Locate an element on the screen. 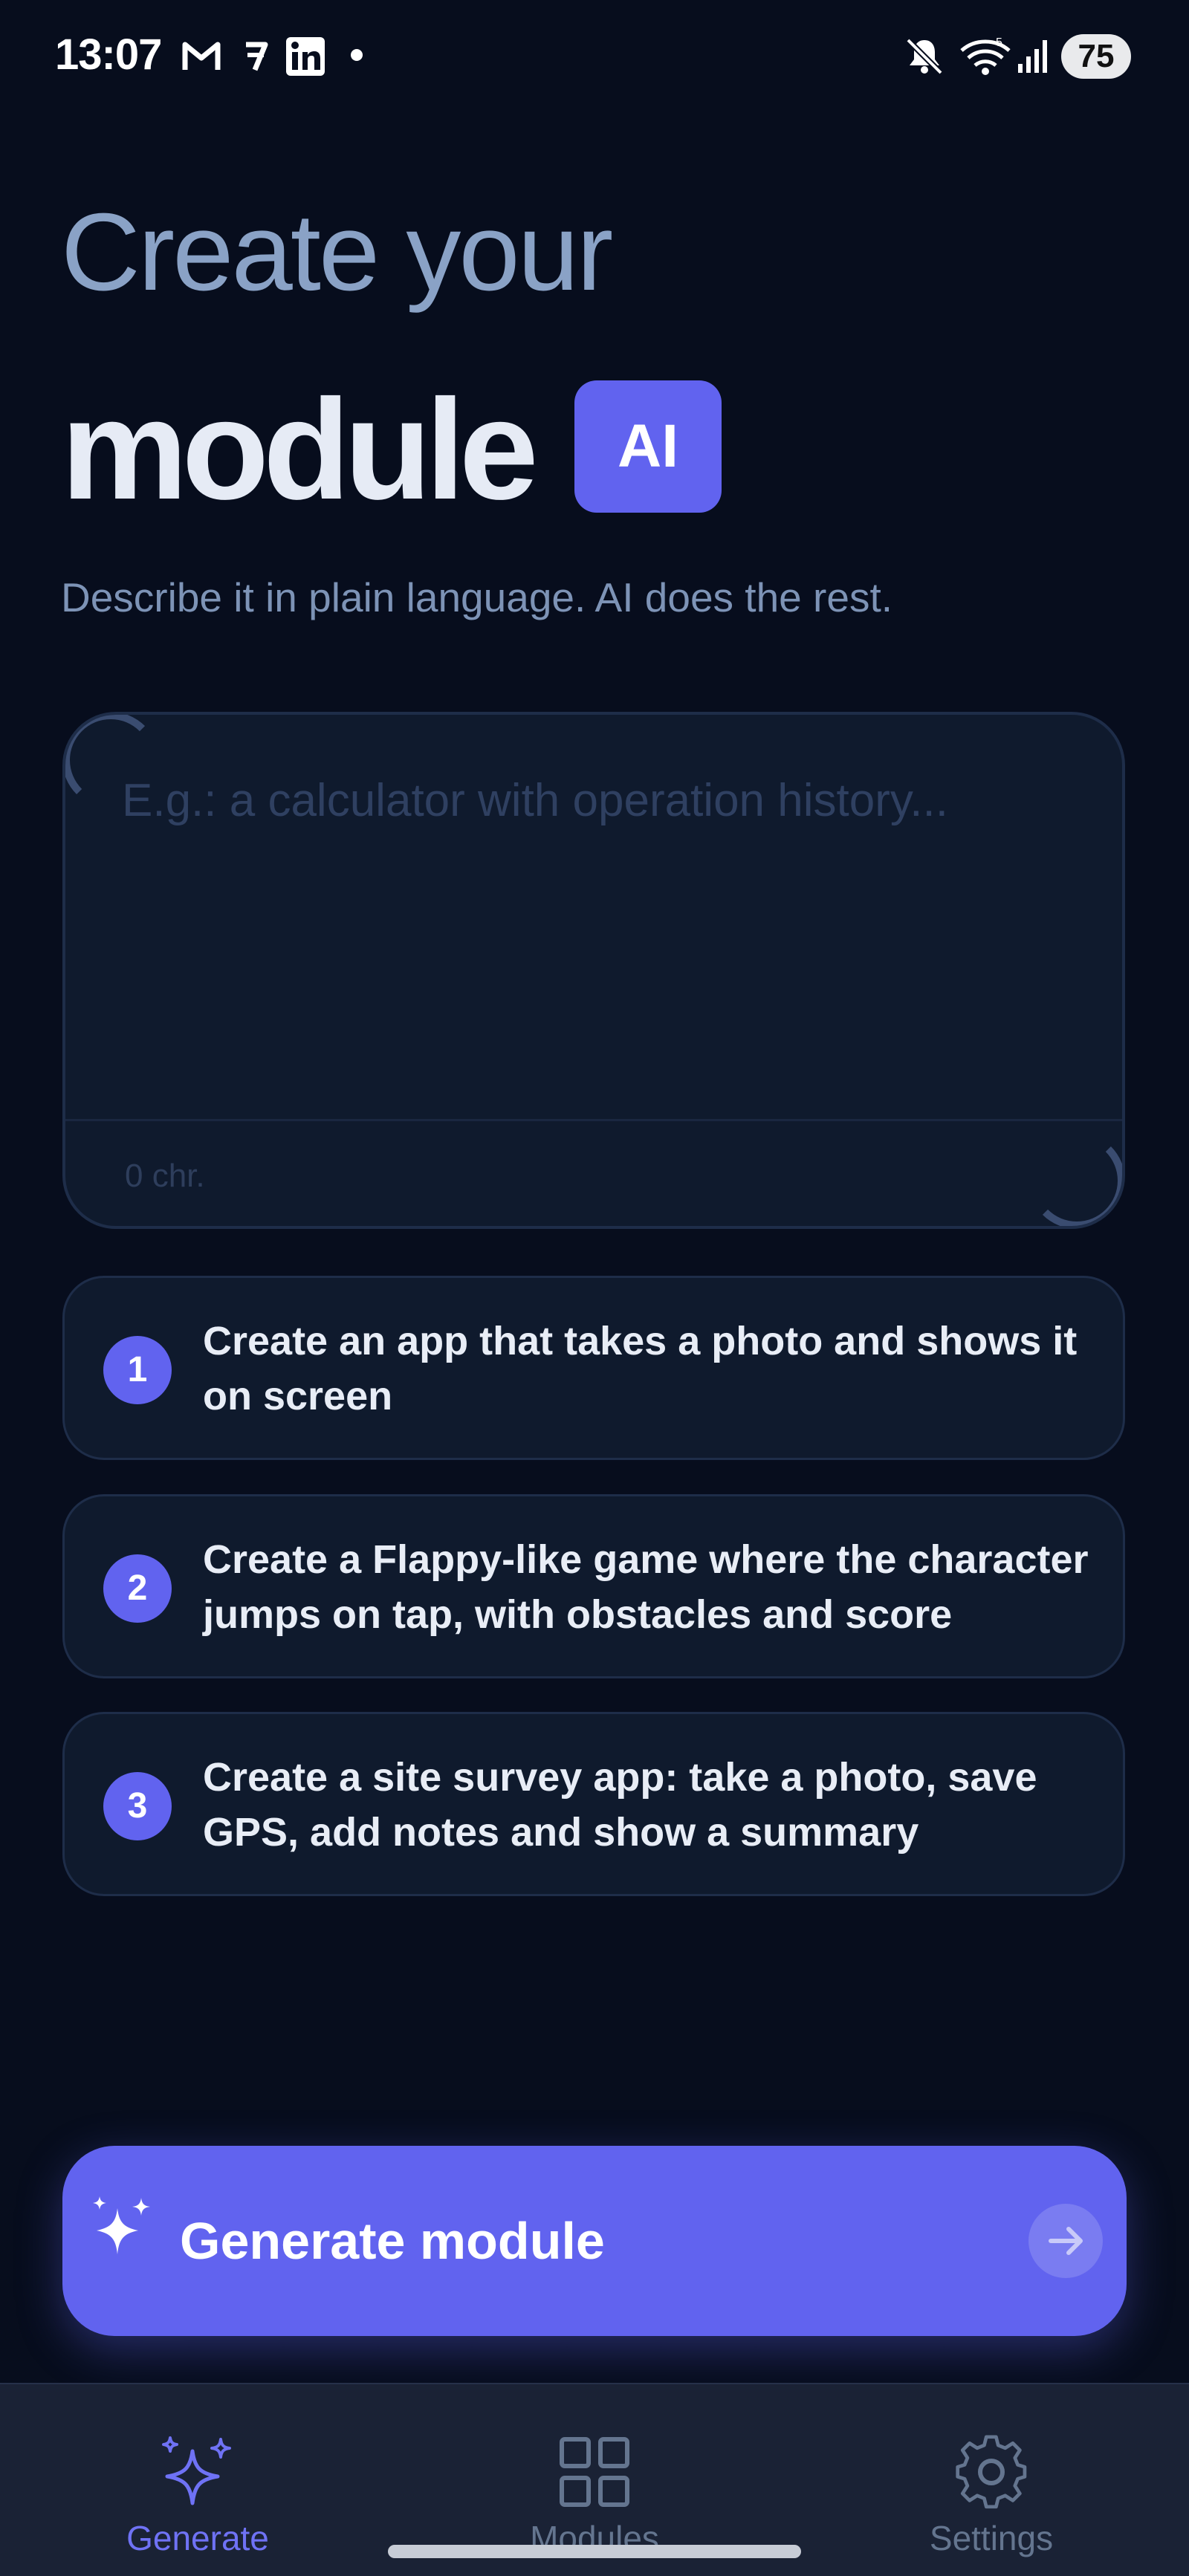 This screenshot has height=2576, width=1189. generate-module-button: Generate module is located at coordinates (594, 2241).